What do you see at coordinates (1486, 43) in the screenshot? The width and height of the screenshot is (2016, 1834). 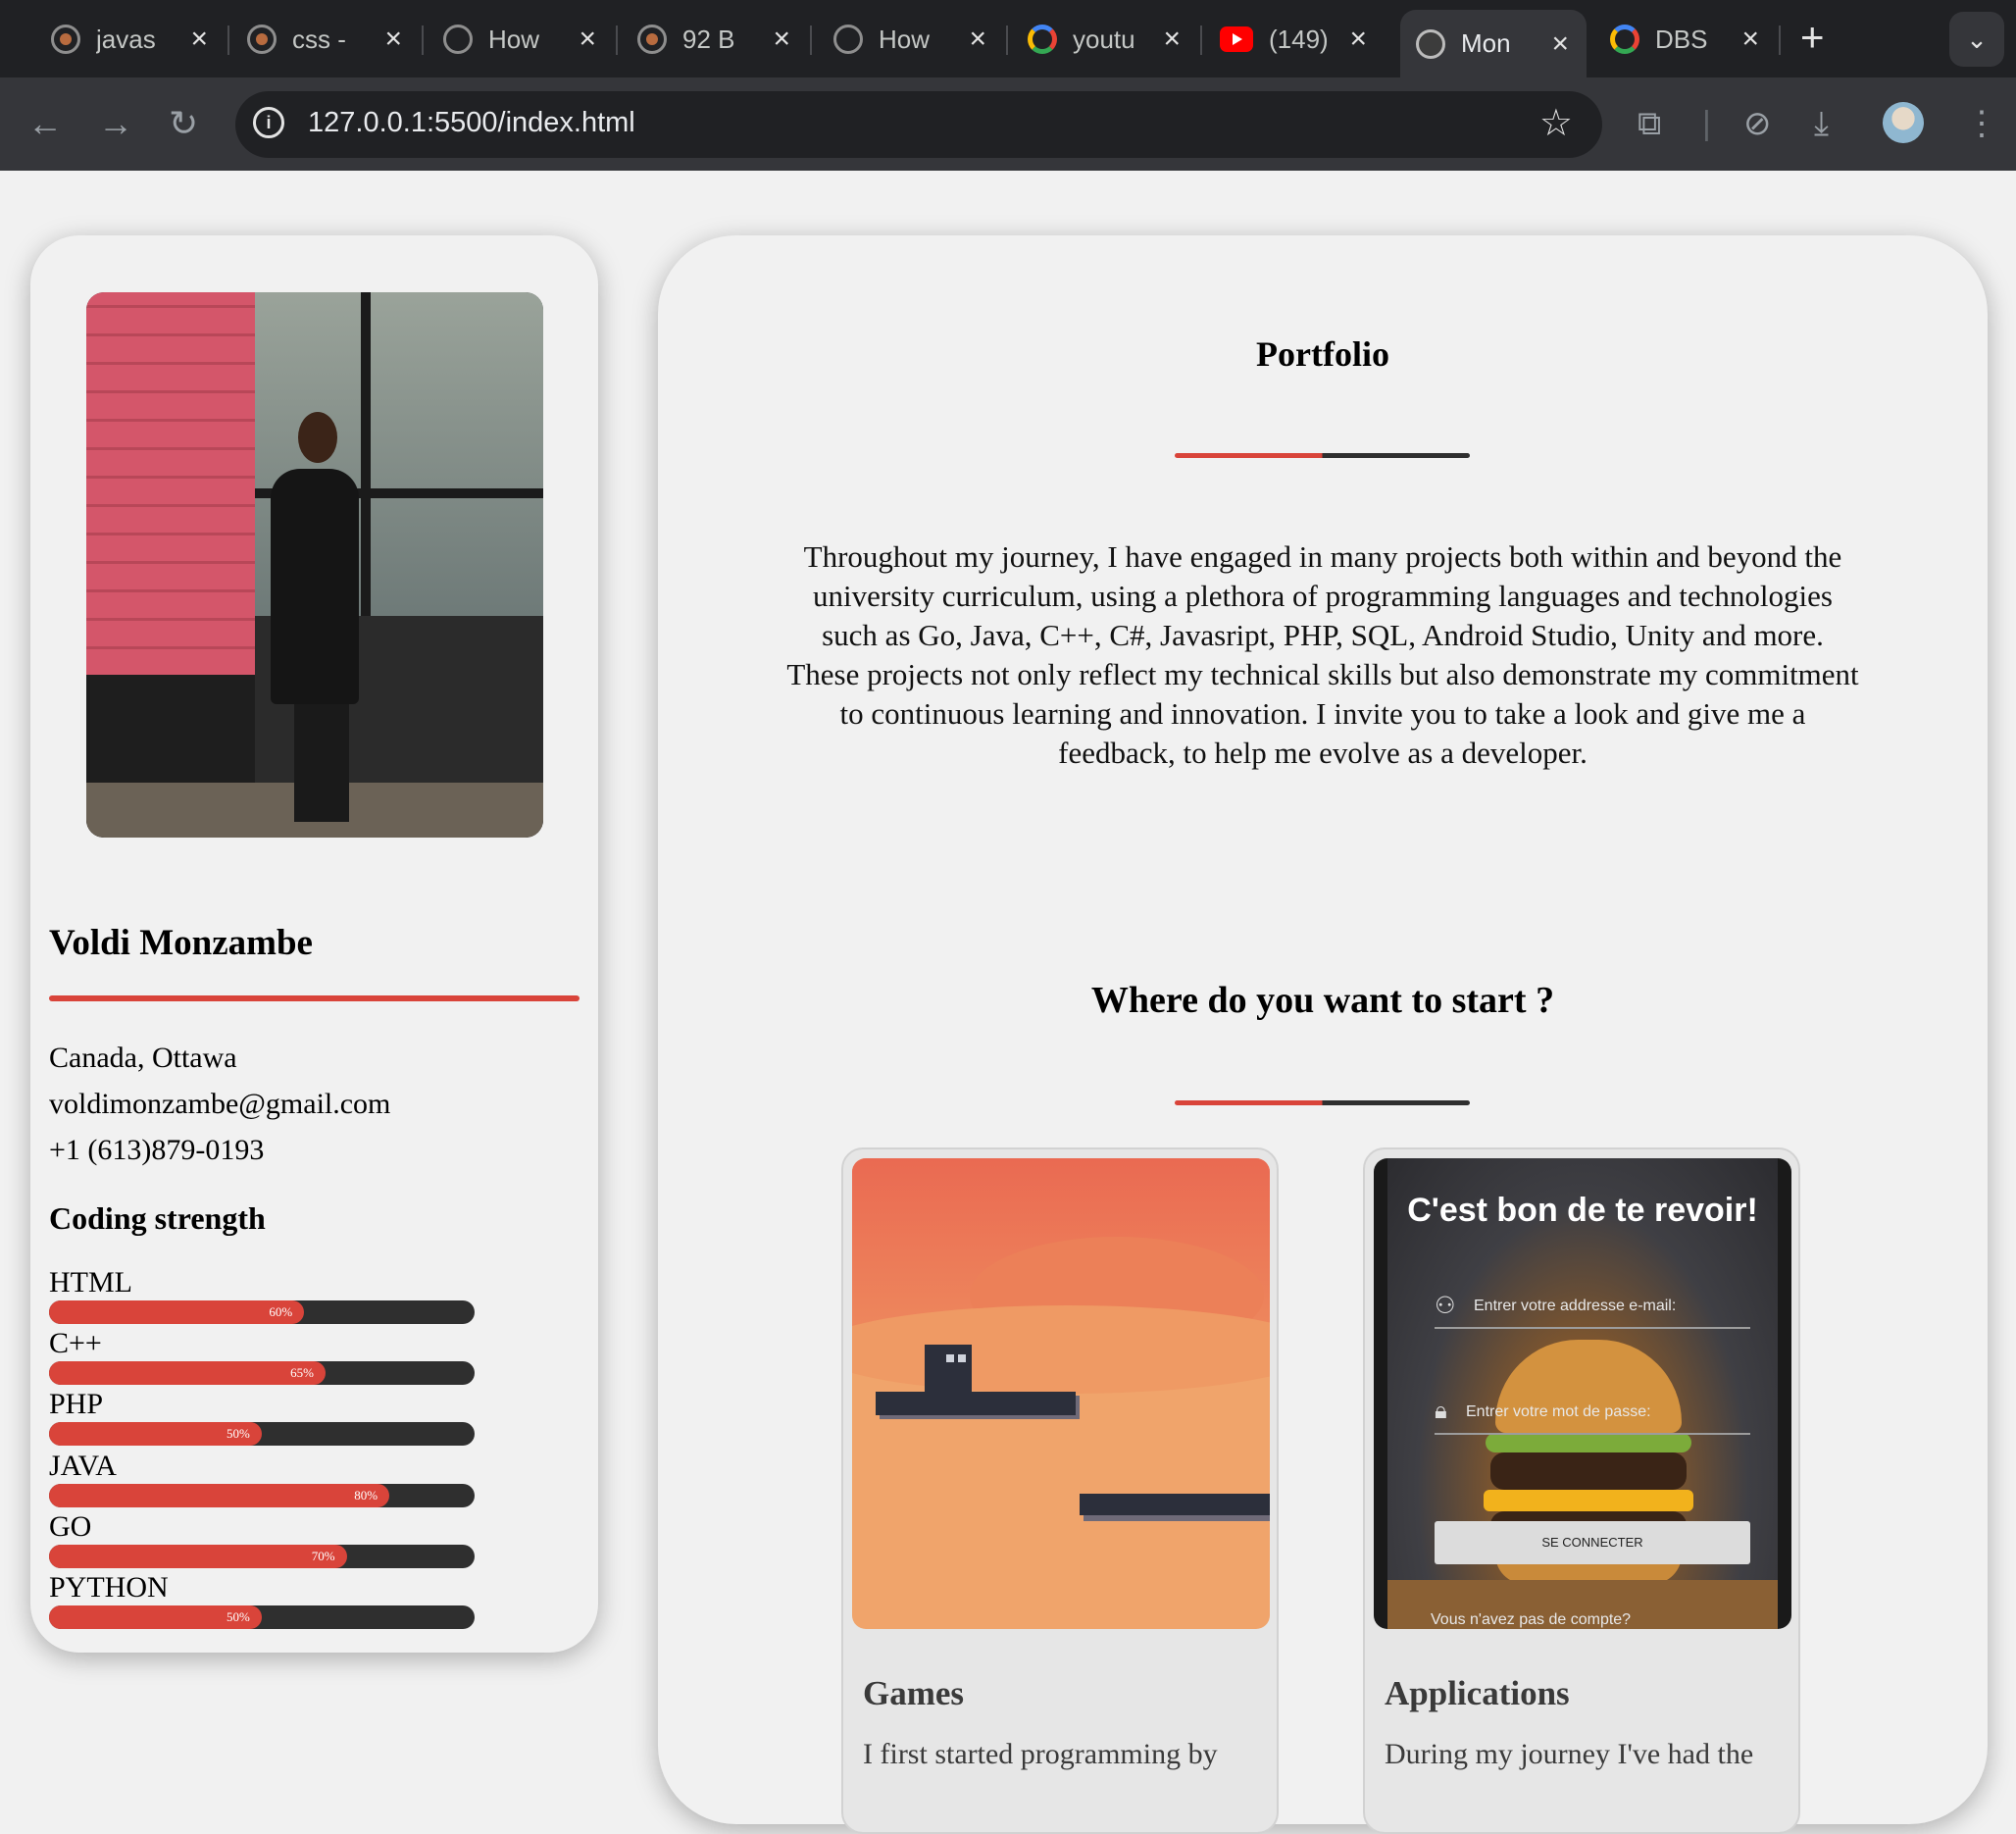 I see `tab-label: Mon` at bounding box center [1486, 43].